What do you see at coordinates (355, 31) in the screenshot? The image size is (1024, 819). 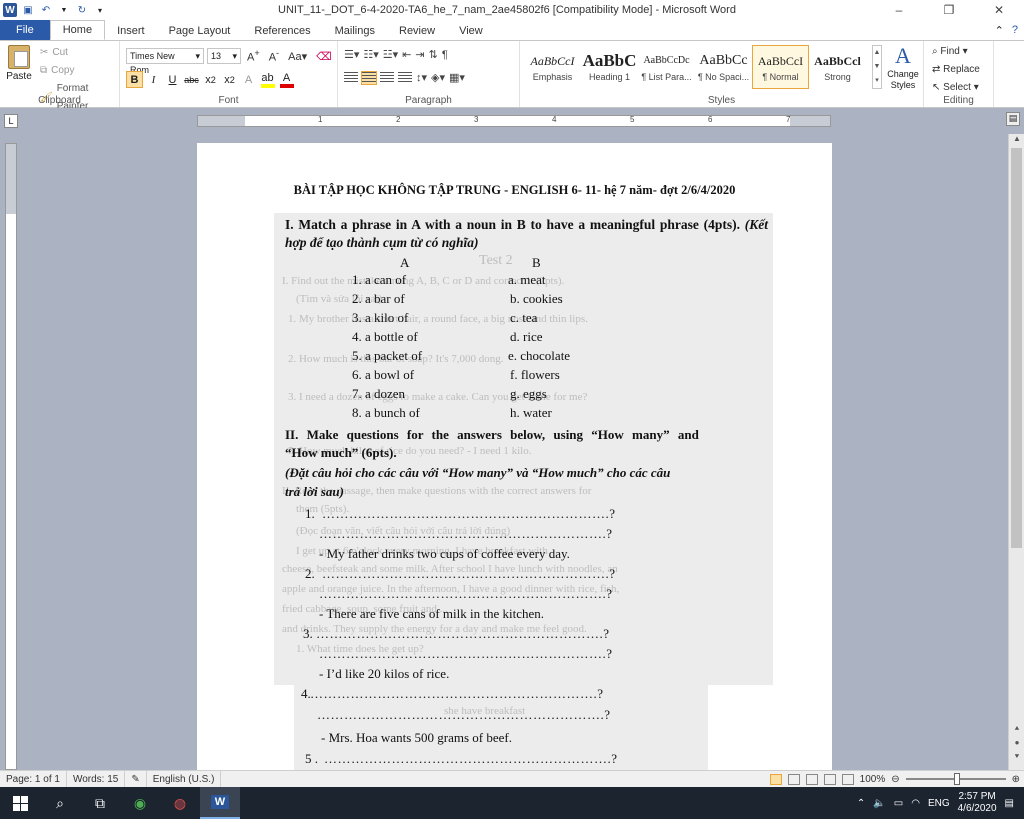 I see `tab-mailings: Mailings` at bounding box center [355, 31].